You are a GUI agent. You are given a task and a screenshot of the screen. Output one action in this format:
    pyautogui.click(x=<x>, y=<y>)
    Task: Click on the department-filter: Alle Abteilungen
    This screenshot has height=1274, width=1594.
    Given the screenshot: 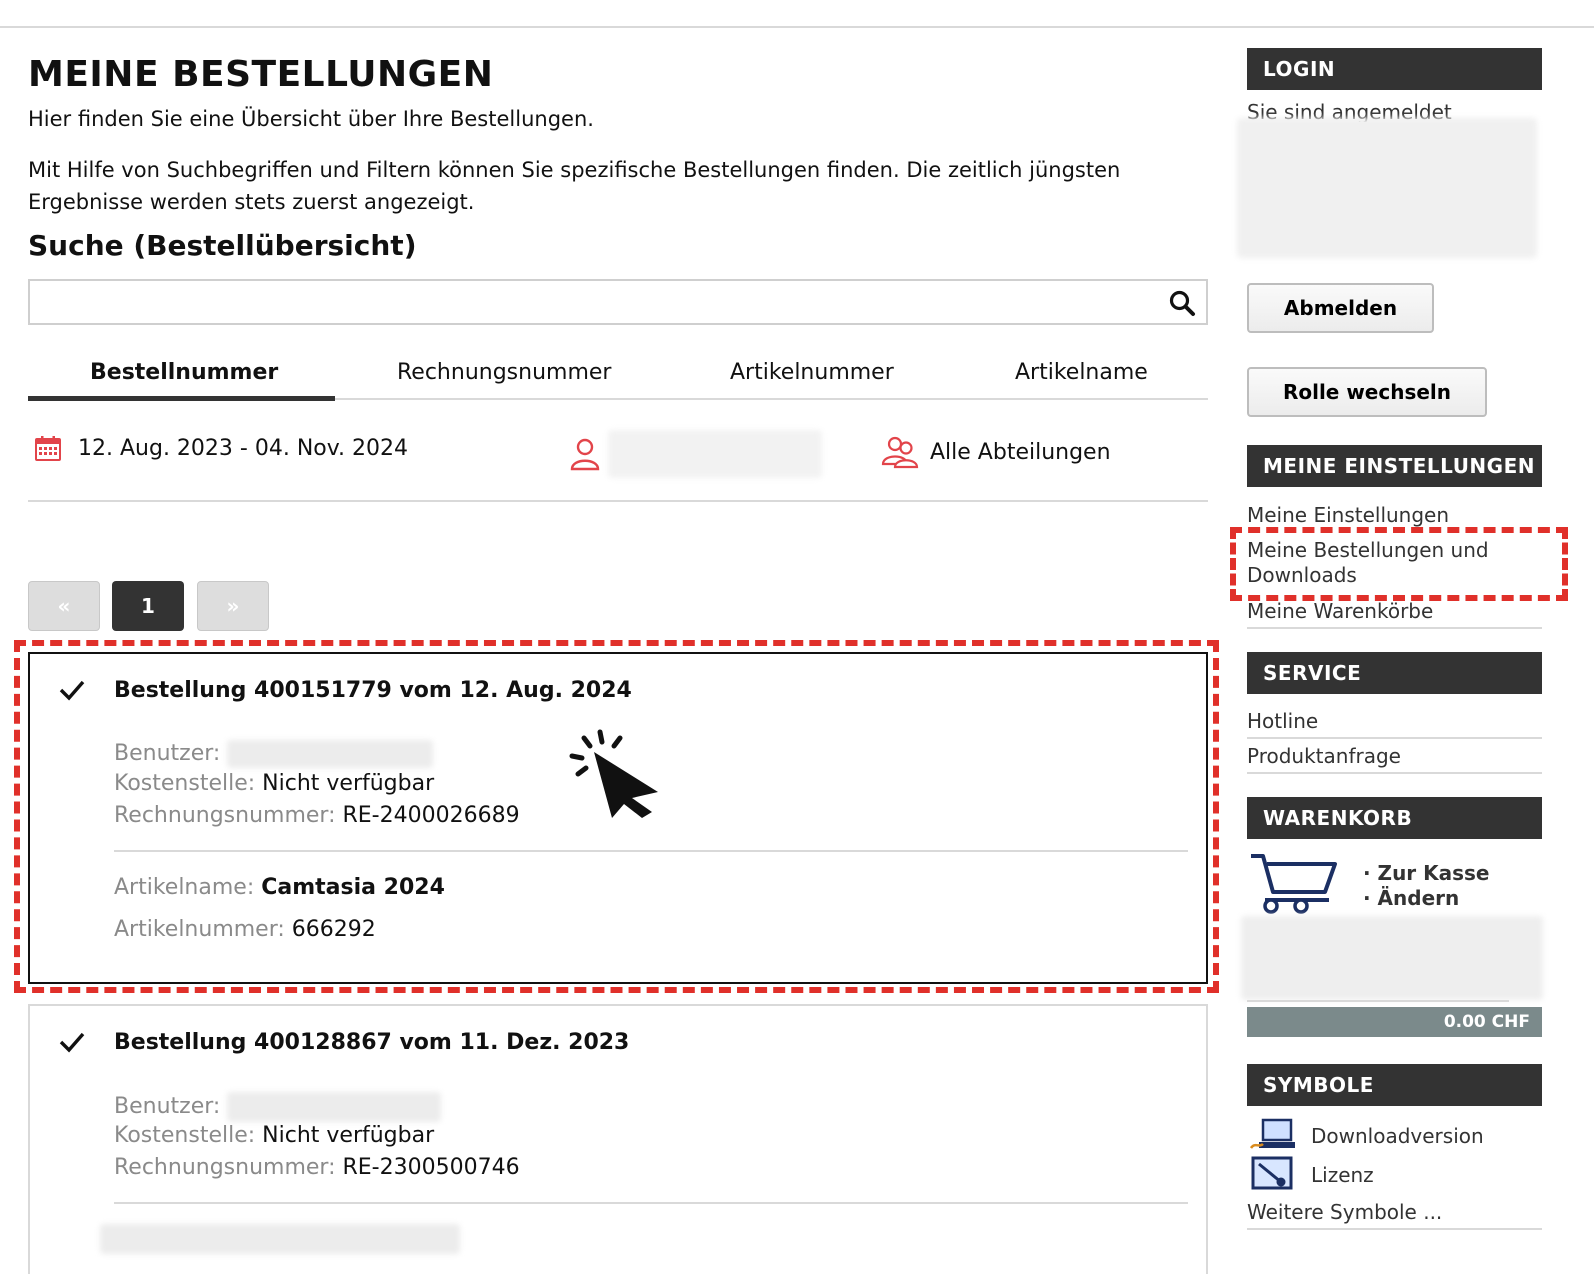 What is the action you would take?
    pyautogui.click(x=995, y=452)
    